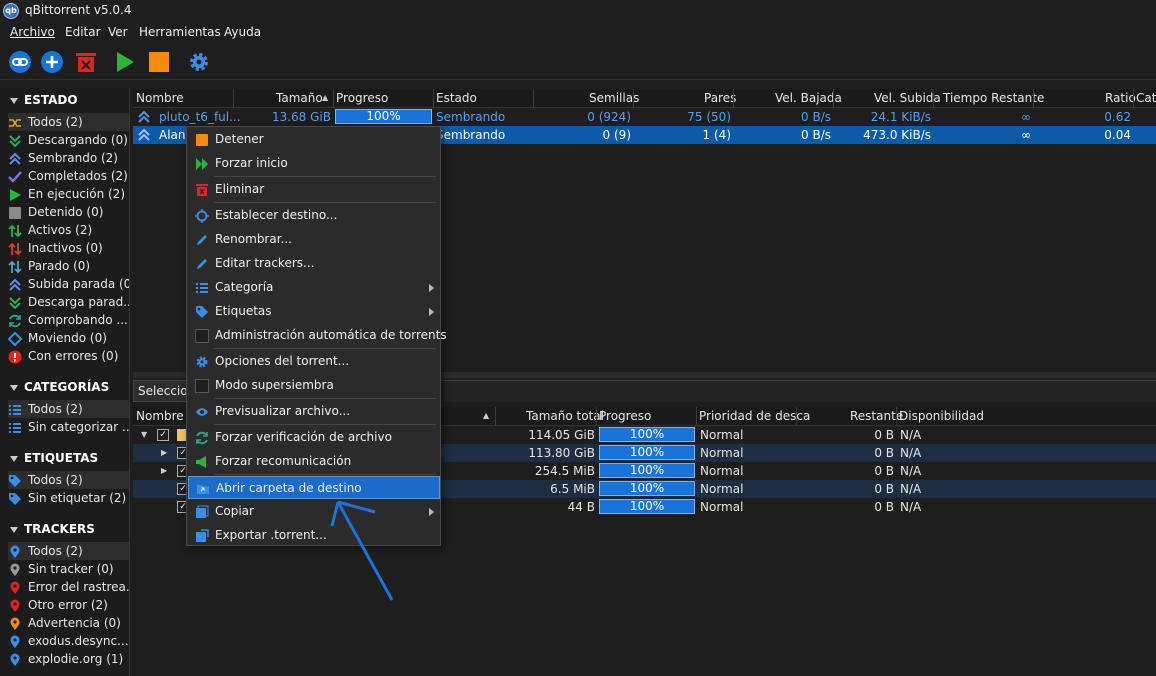 This screenshot has height=676, width=1156. Describe the element at coordinates (993, 98) in the screenshot. I see `col-tiempo-restante: Tiempo Restante` at that location.